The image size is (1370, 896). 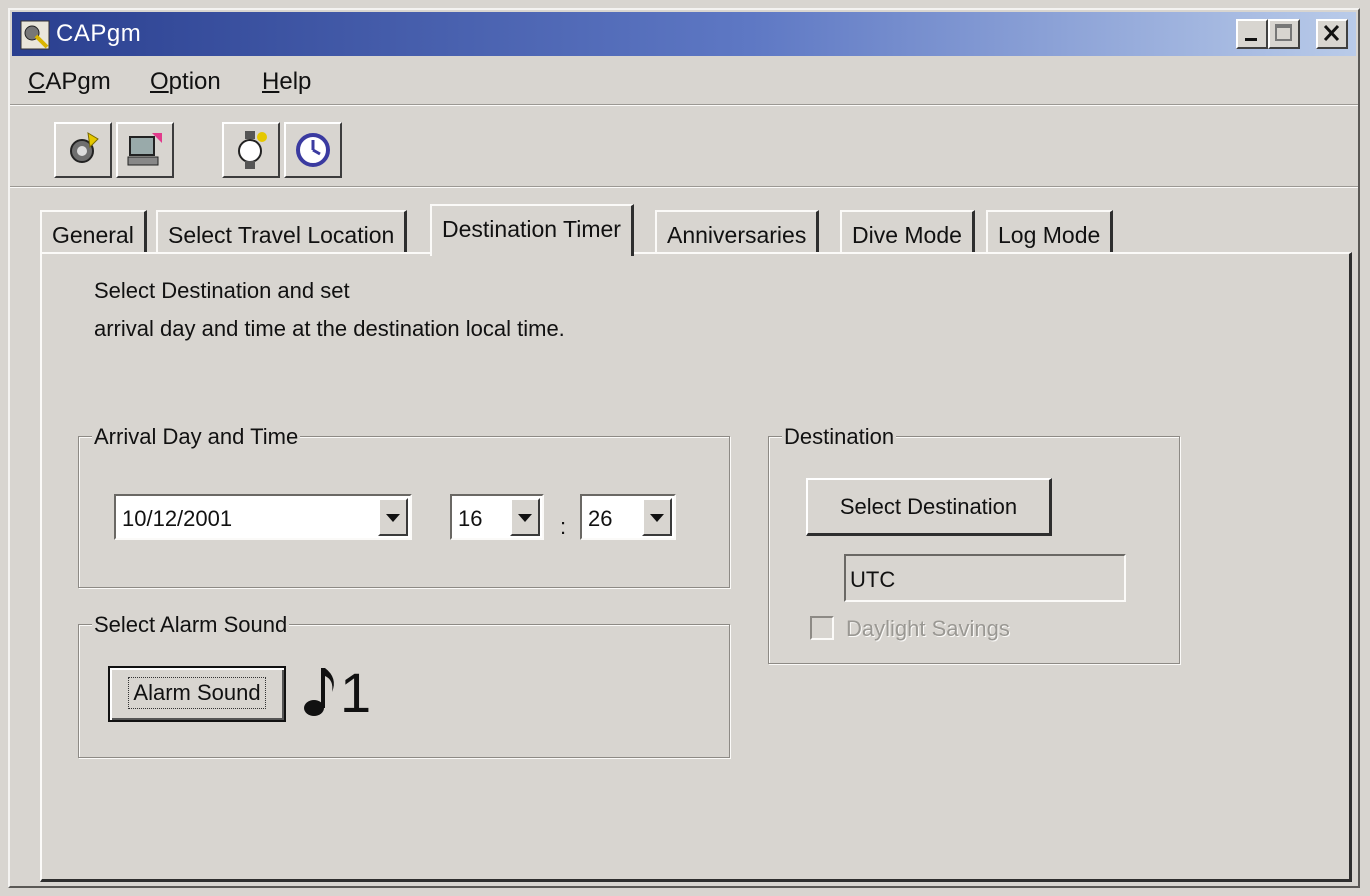 I want to click on tab-destination-timer-label: Destination Timer, so click(x=531, y=229).